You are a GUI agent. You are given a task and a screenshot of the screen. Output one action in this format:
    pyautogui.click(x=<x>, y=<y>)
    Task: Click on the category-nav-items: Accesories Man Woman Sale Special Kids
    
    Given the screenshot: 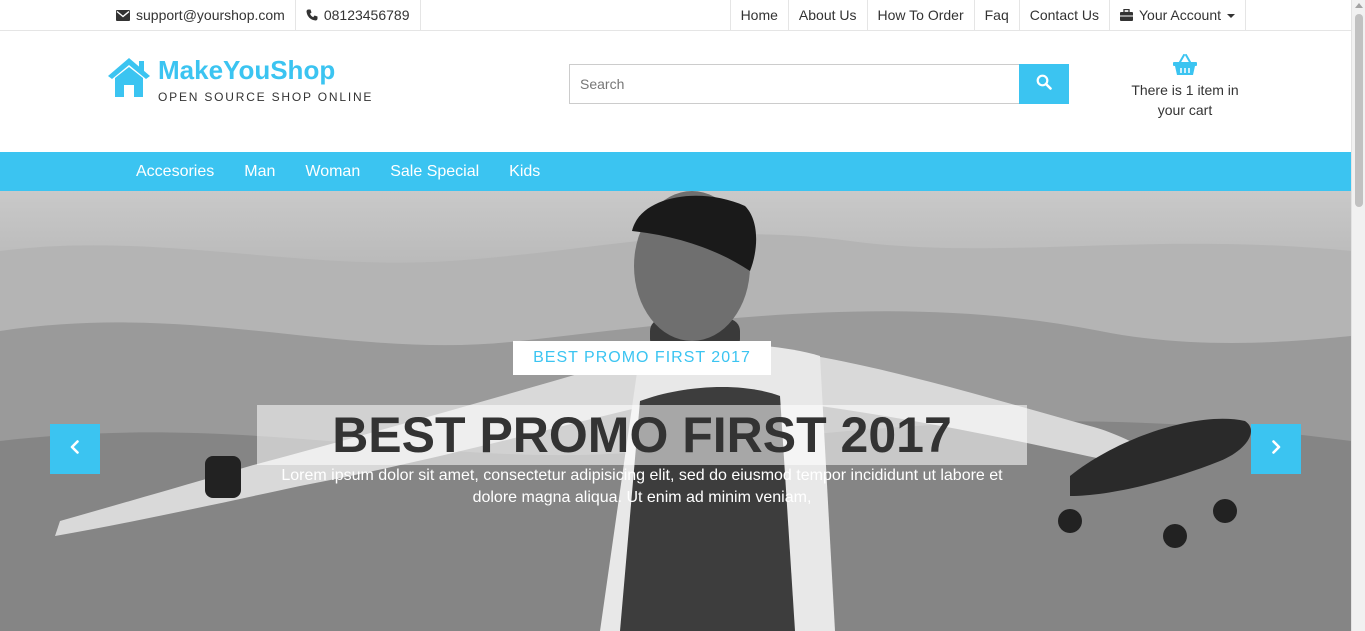 What is the action you would take?
    pyautogui.click(x=338, y=171)
    